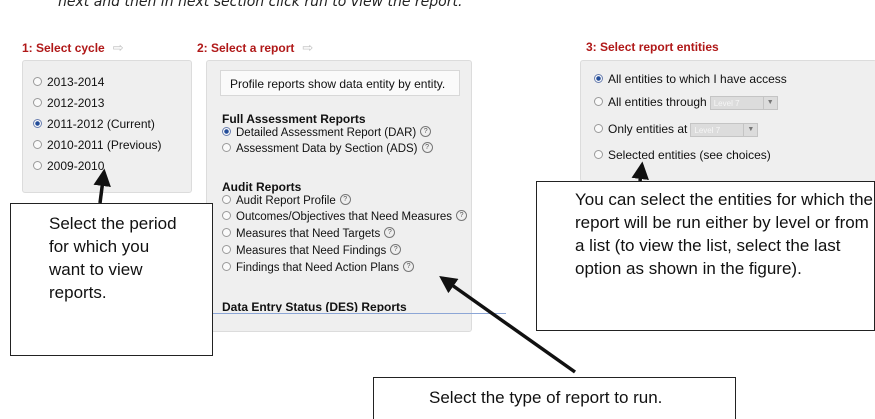 This screenshot has width=875, height=419. I want to click on arrow-to-cycle, so click(102, 186).